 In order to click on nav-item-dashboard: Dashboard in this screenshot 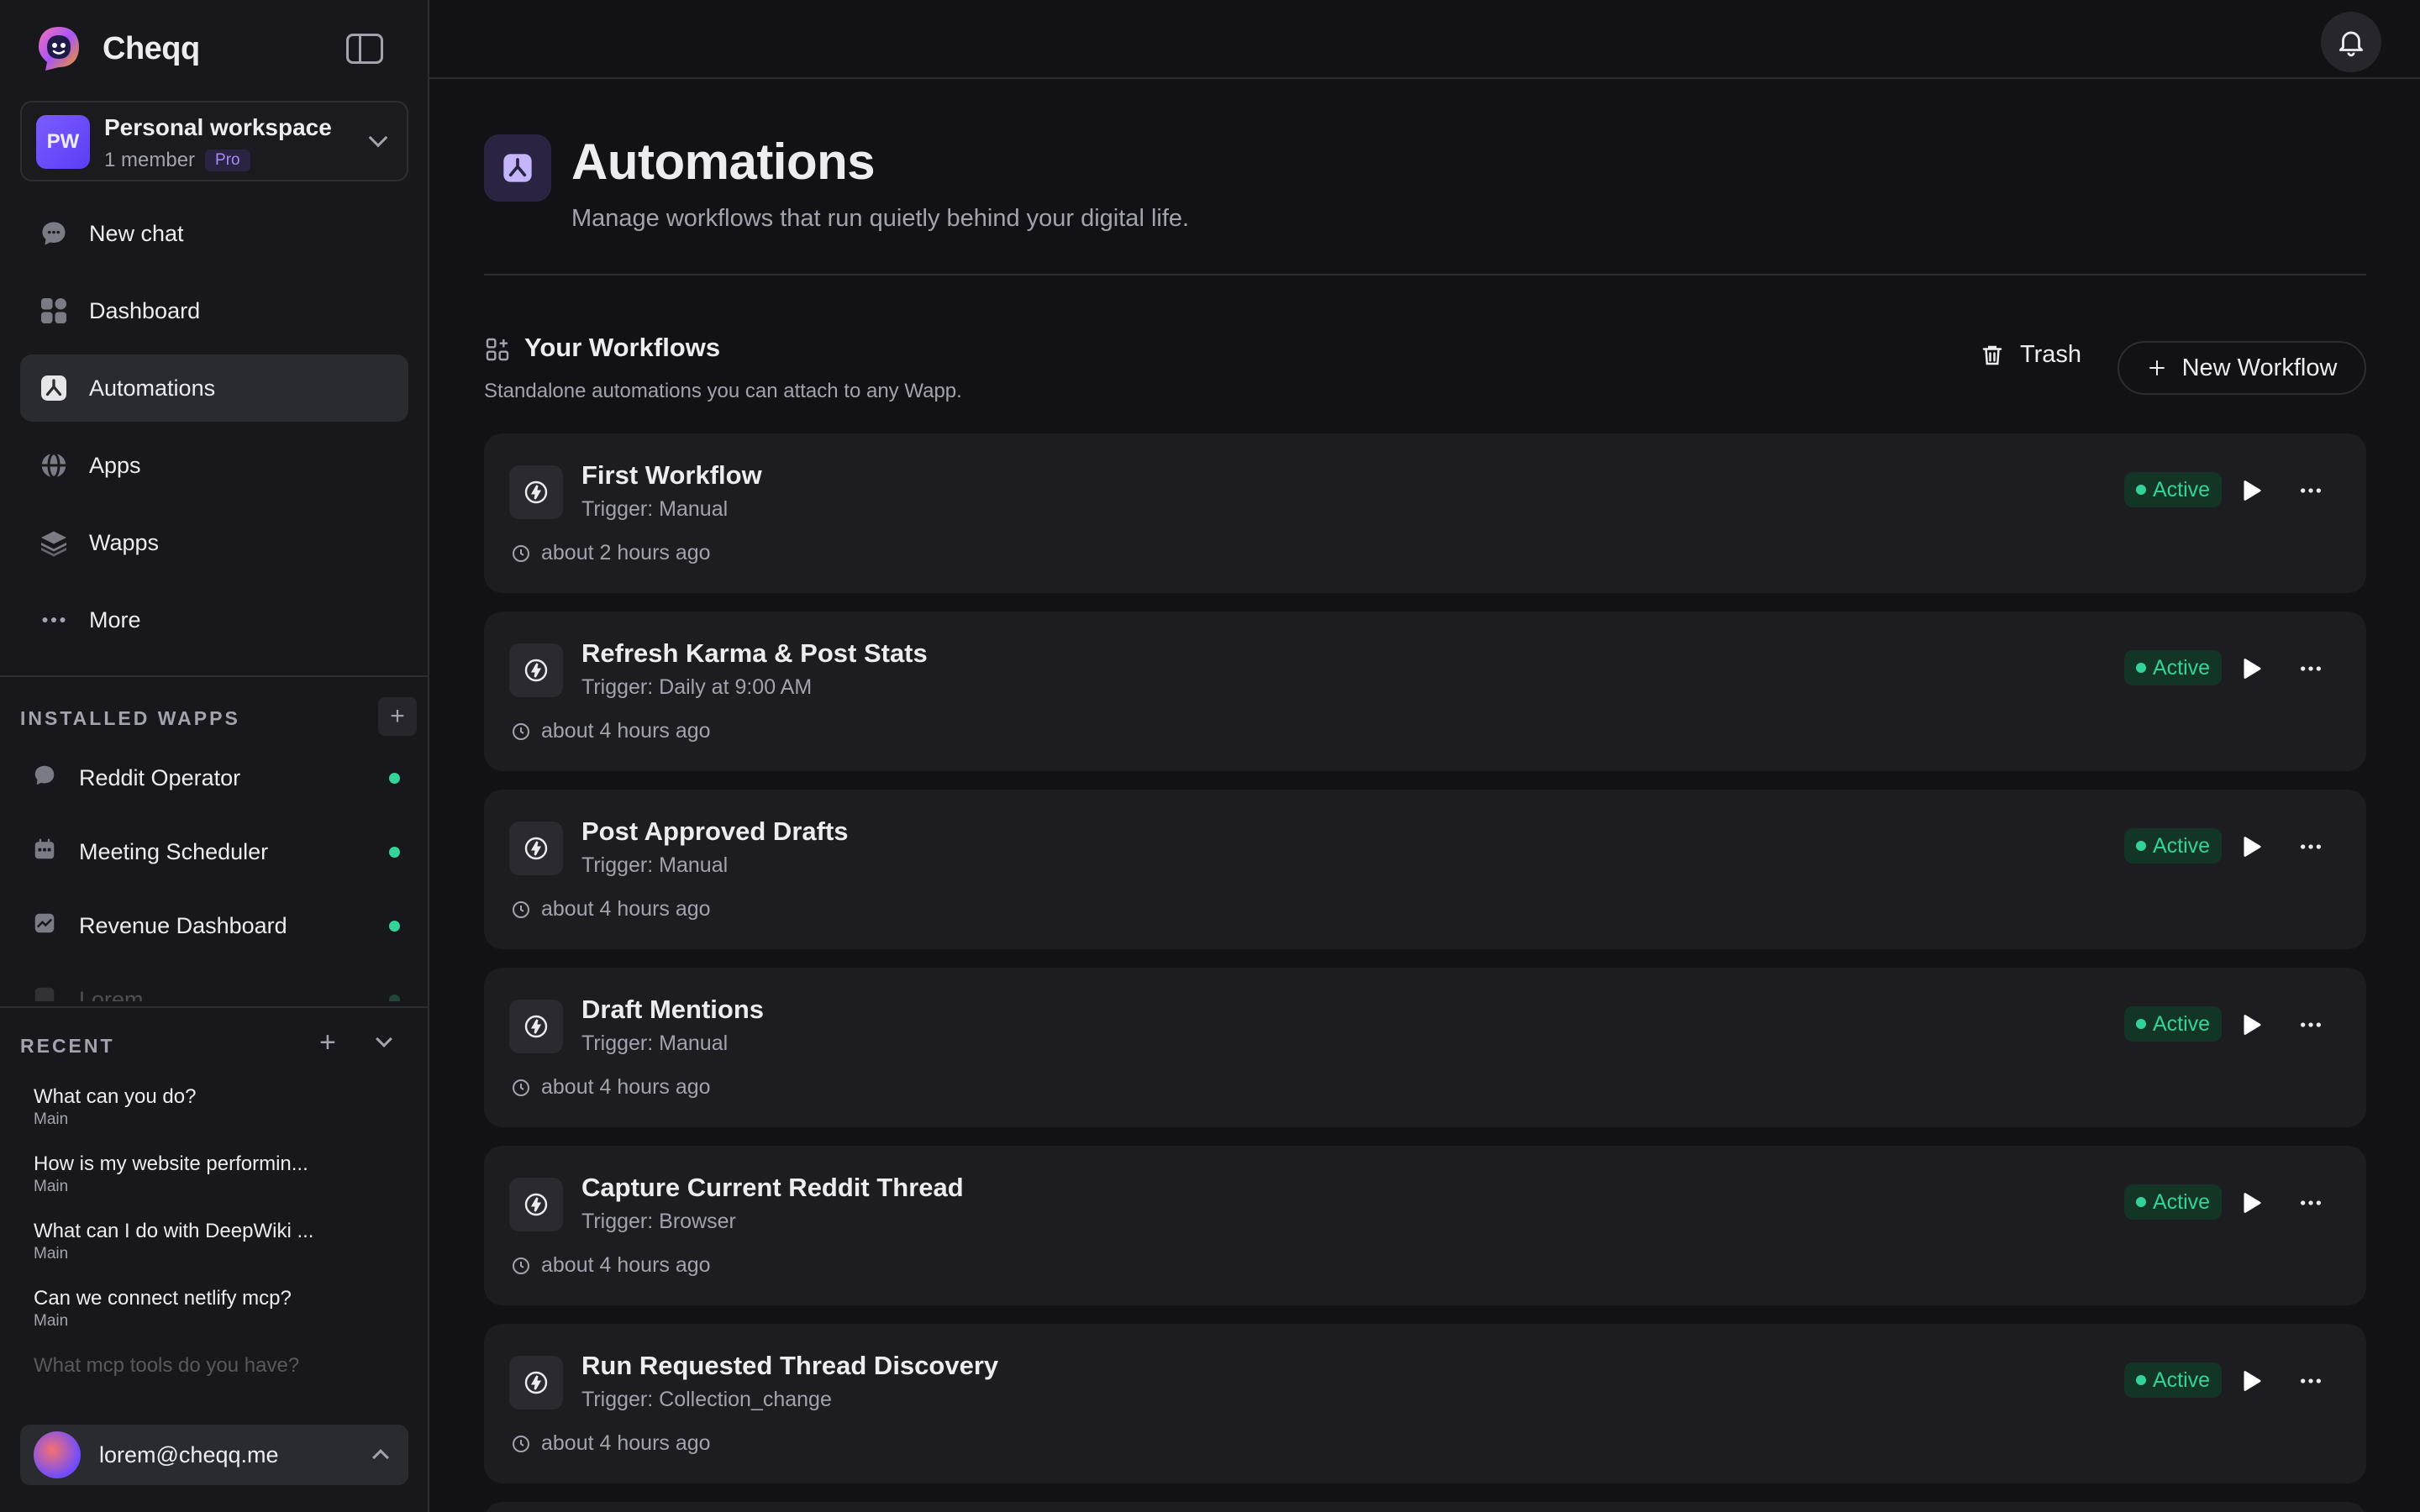, I will do `click(214, 310)`.